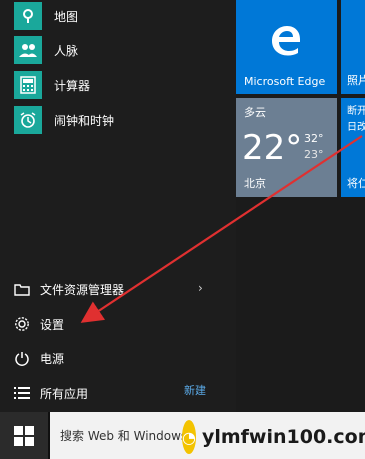 This screenshot has height=459, width=365. I want to click on weather-condition: 多云, so click(255, 112).